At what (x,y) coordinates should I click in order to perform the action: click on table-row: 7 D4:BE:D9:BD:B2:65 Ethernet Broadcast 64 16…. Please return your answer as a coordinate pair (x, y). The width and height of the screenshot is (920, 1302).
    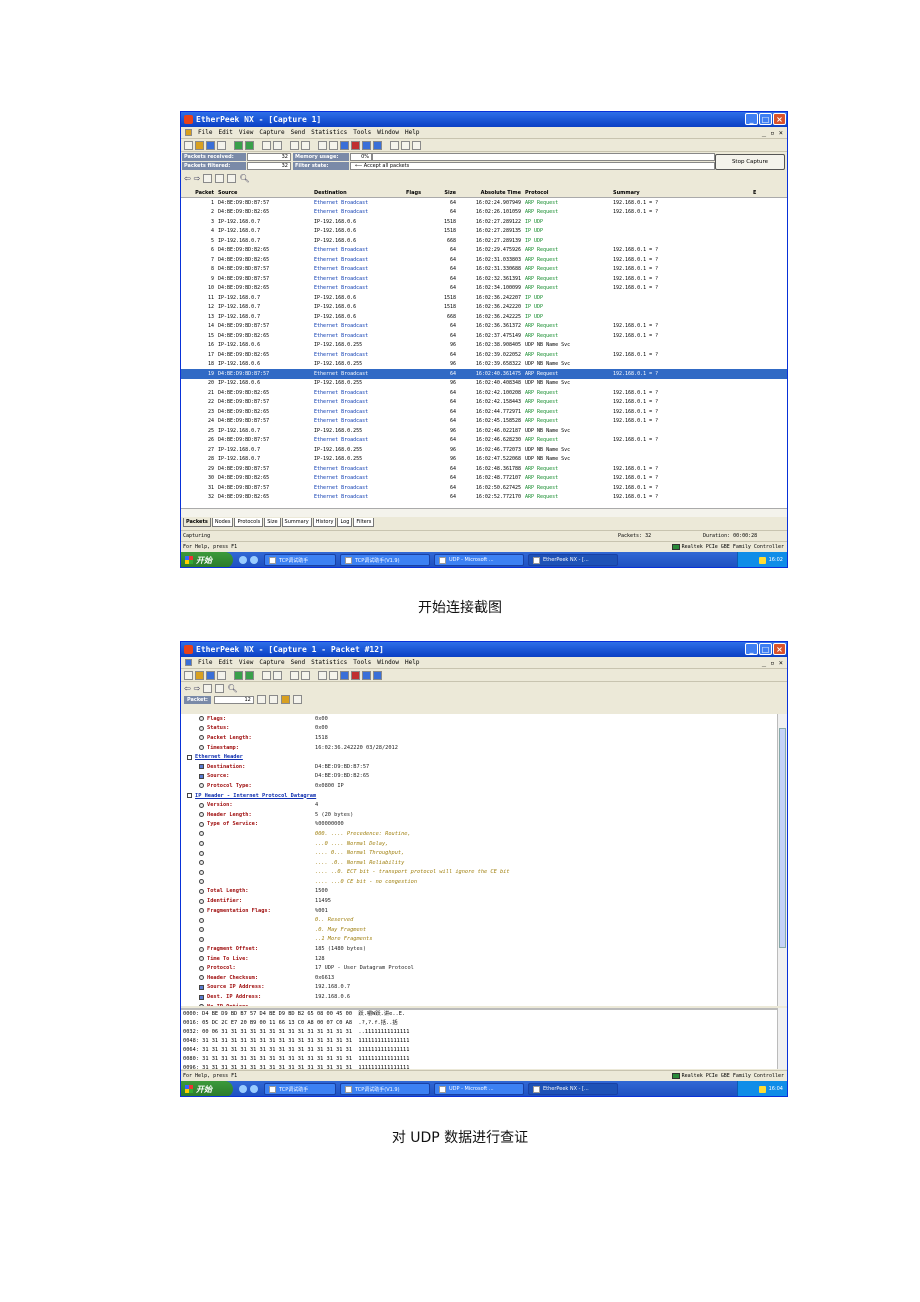
    Looking at the image, I should click on (484, 260).